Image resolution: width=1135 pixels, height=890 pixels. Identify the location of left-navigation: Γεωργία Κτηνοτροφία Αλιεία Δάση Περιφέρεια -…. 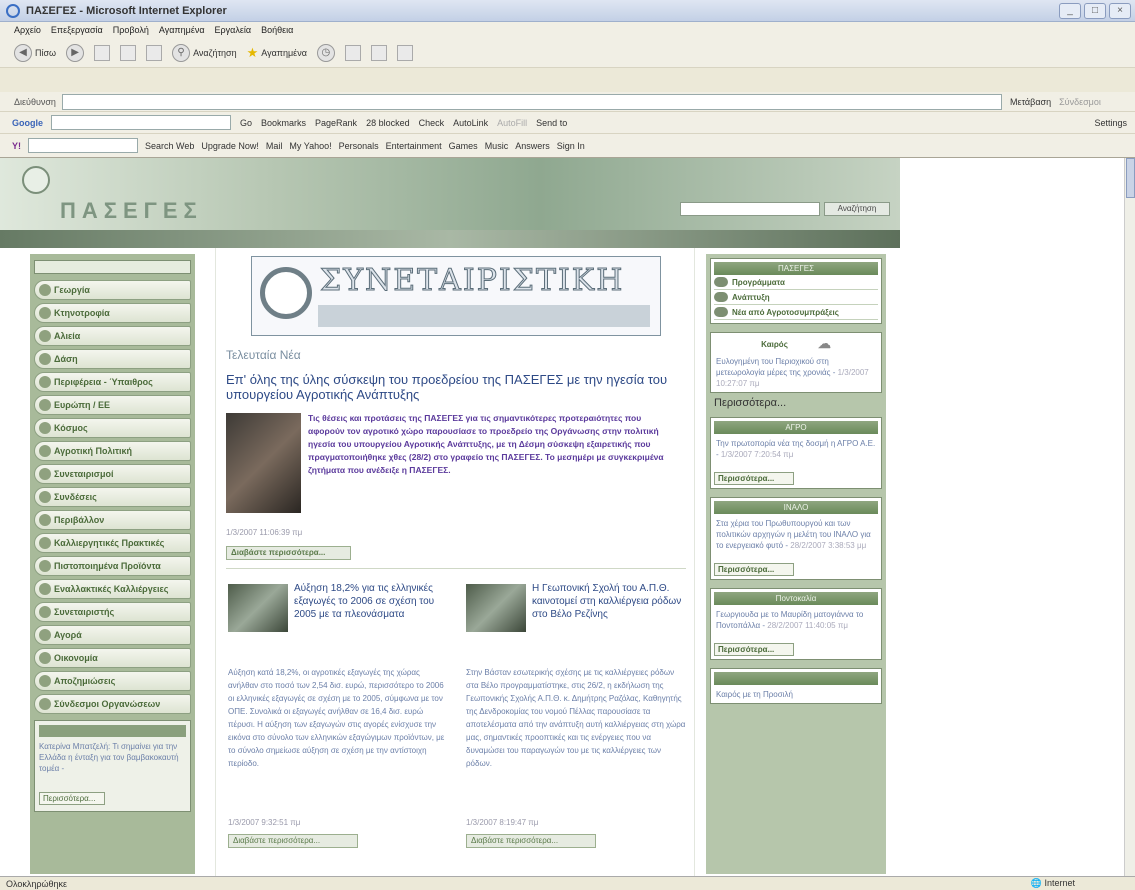
(112, 564).